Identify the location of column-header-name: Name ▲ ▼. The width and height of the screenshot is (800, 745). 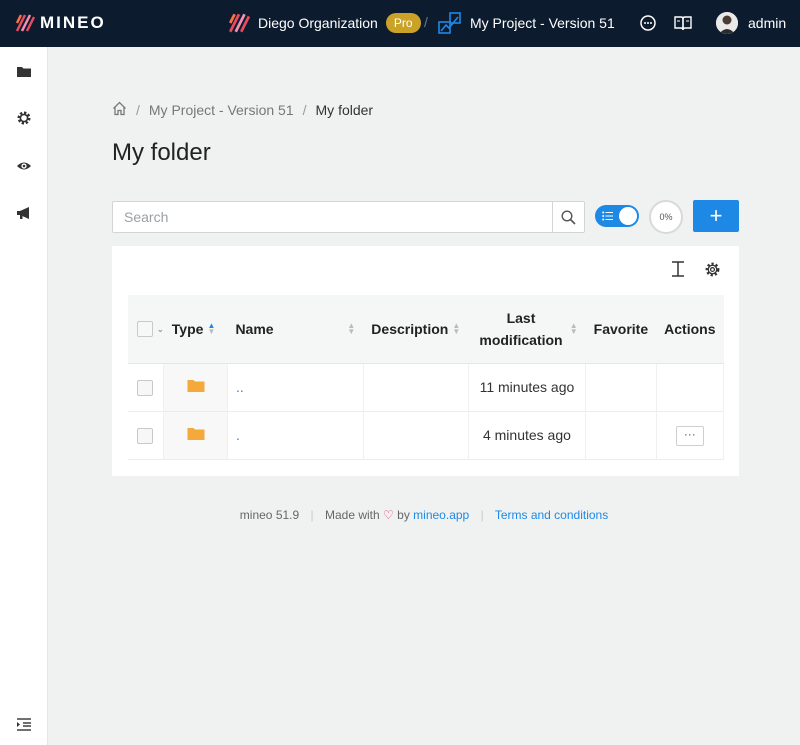
(295, 329).